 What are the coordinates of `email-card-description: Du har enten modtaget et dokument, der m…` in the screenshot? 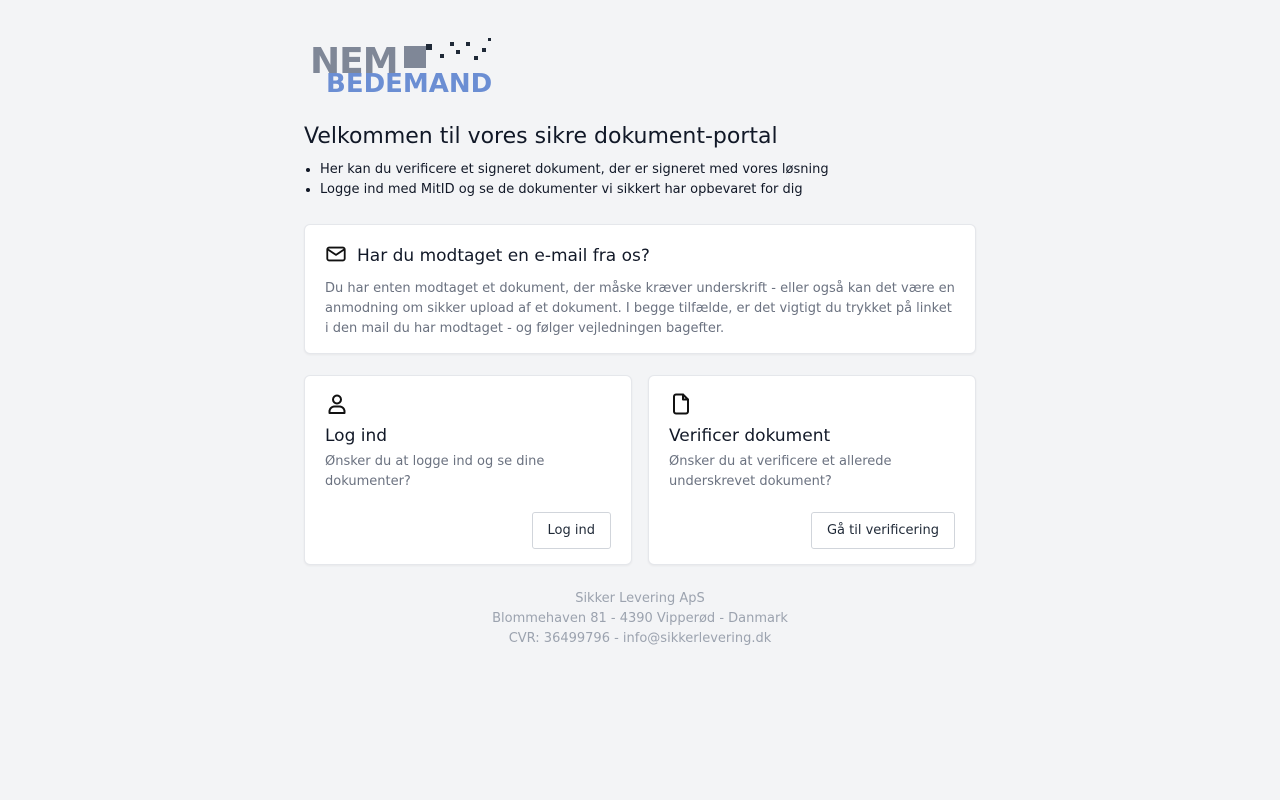 It's located at (640, 308).